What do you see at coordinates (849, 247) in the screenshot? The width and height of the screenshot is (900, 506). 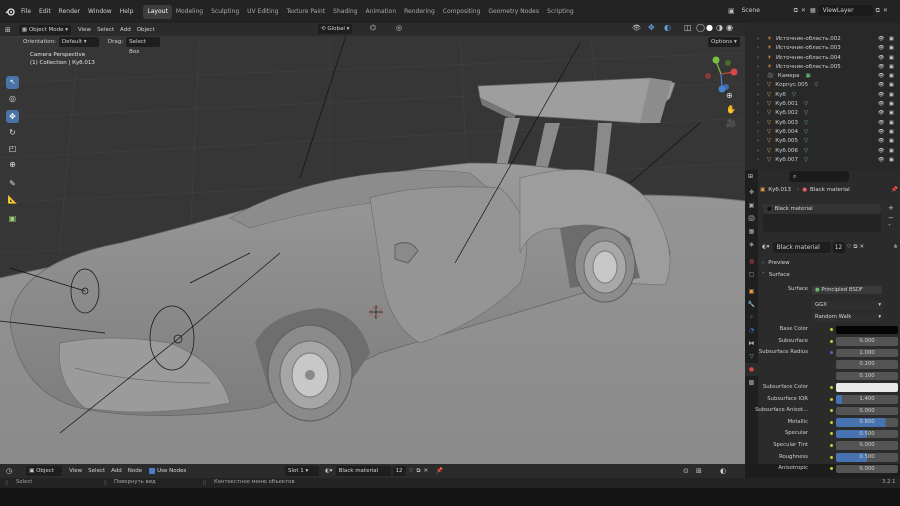 I see `fake-user-icon: ♡` at bounding box center [849, 247].